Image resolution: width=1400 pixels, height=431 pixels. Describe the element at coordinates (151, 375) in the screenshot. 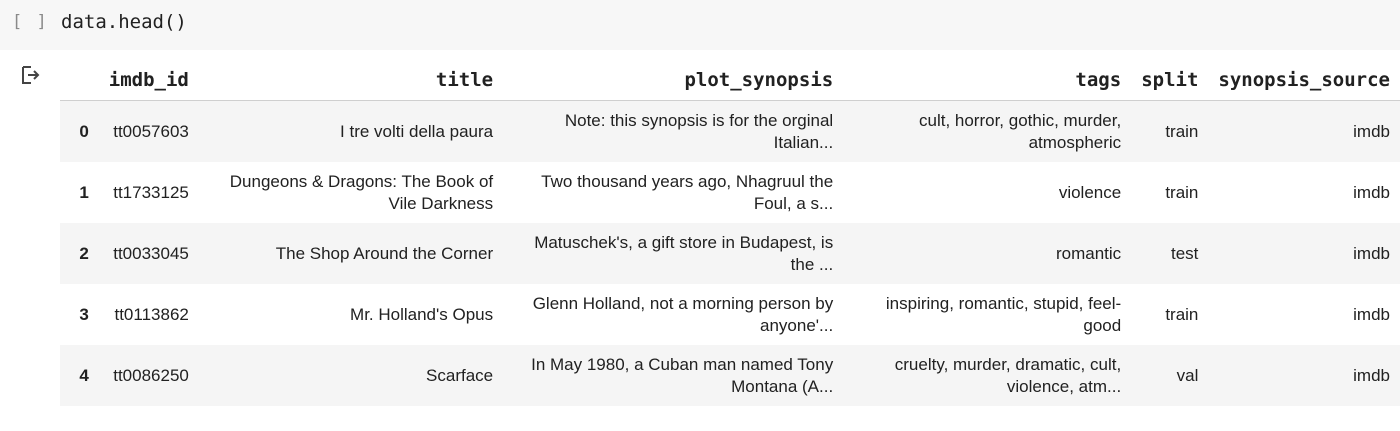

I see `cell-imdb-id: tt0086250` at that location.